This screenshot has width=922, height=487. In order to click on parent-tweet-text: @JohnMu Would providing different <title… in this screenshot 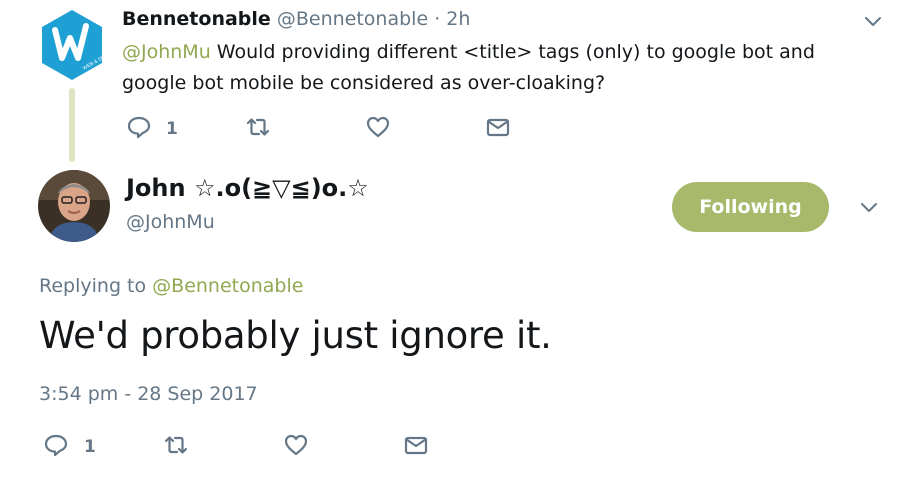, I will do `click(482, 68)`.